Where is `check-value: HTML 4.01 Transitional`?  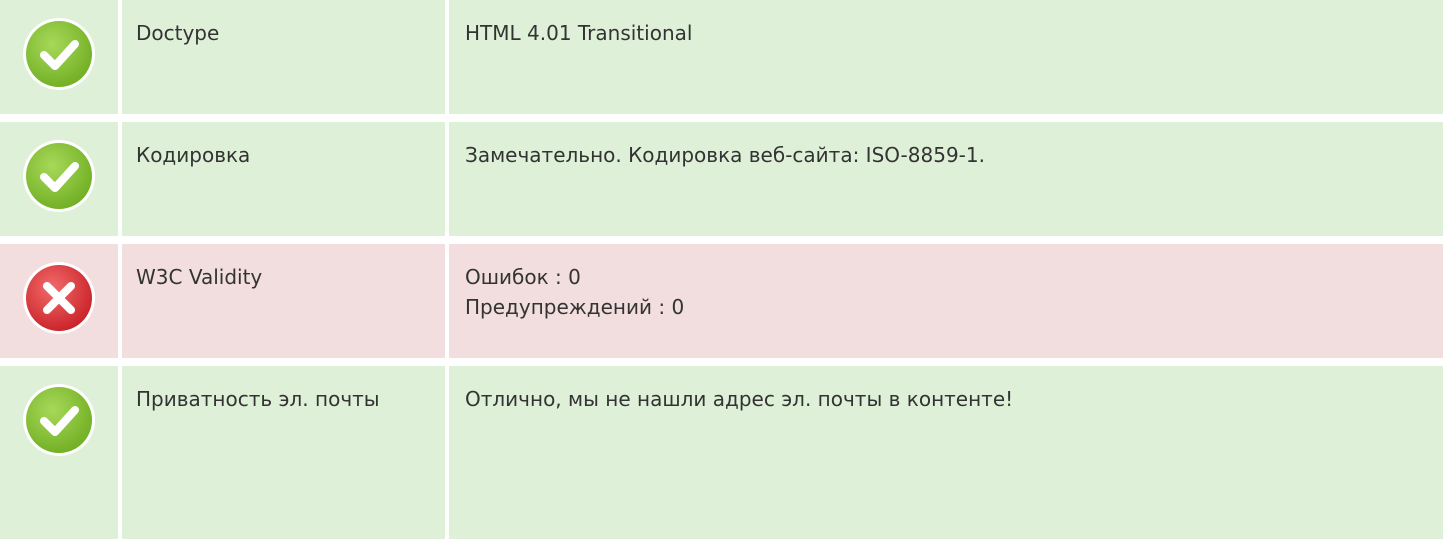
check-value: HTML 4.01 Transitional is located at coordinates (946, 57).